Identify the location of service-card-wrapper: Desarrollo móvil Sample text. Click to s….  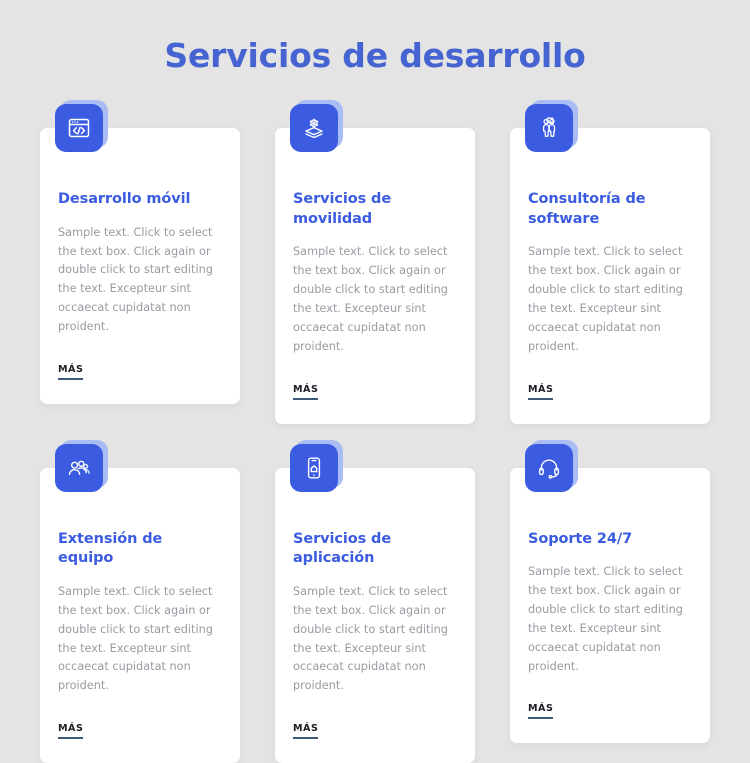
(140, 262).